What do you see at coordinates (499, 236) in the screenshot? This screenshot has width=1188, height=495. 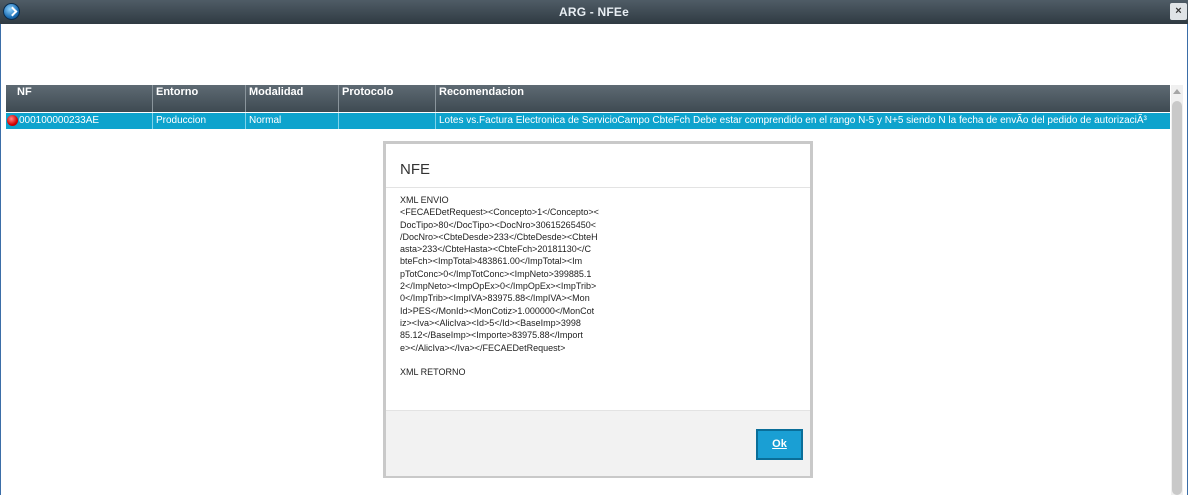 I see `message-line: /DocNro><CbteDesde>233</CbteDesde><CbteH` at bounding box center [499, 236].